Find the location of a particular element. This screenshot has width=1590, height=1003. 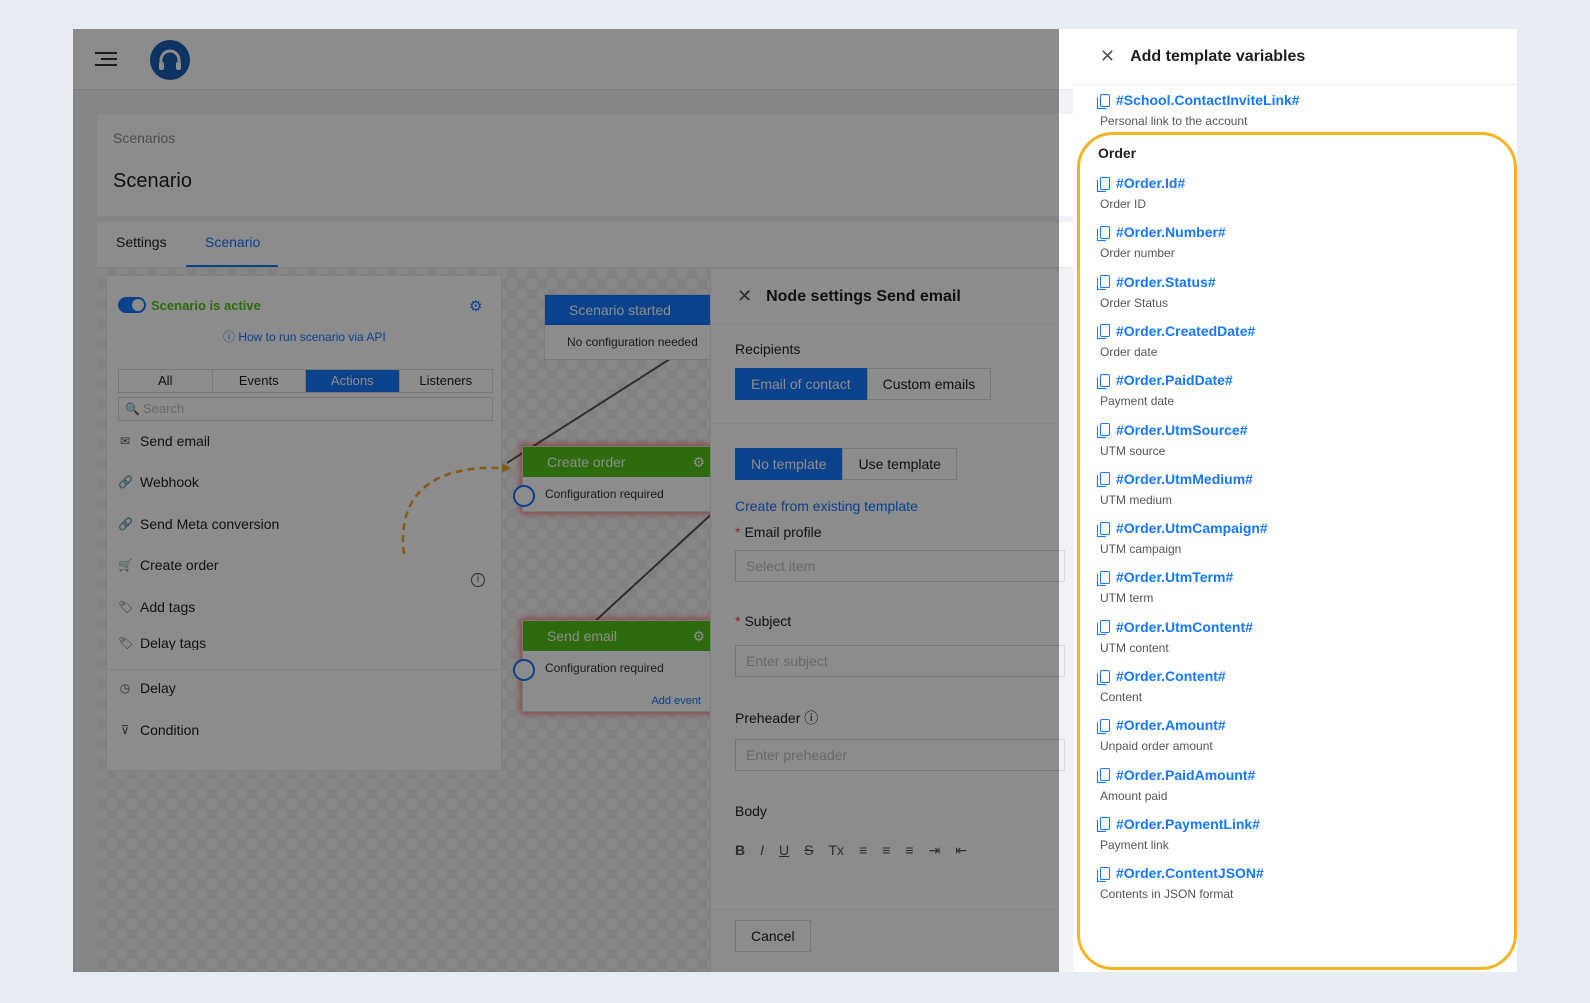

headset-icon is located at coordinates (170, 60).